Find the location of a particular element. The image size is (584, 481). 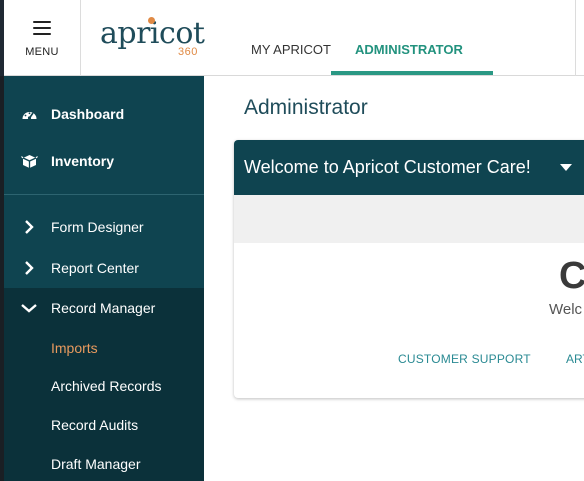

sidebar-item-label: Report Center is located at coordinates (95, 268).